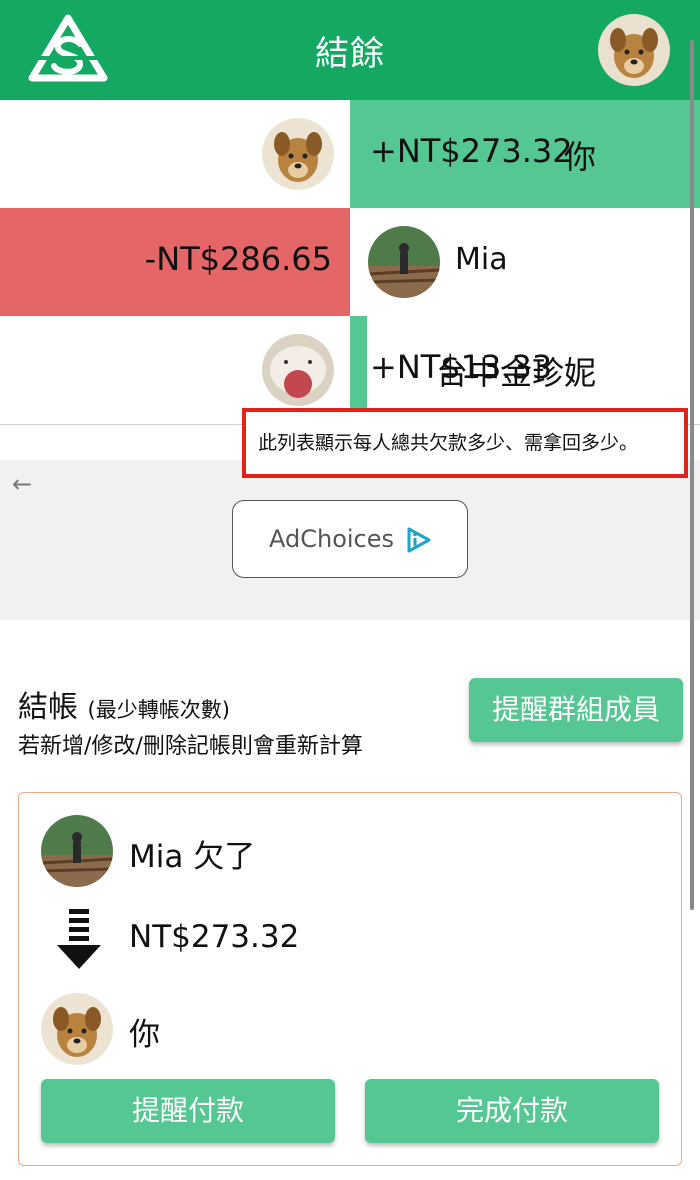 The image size is (700, 1180). Describe the element at coordinates (79, 939) in the screenshot. I see `transfer-arrow-down-icon` at that location.